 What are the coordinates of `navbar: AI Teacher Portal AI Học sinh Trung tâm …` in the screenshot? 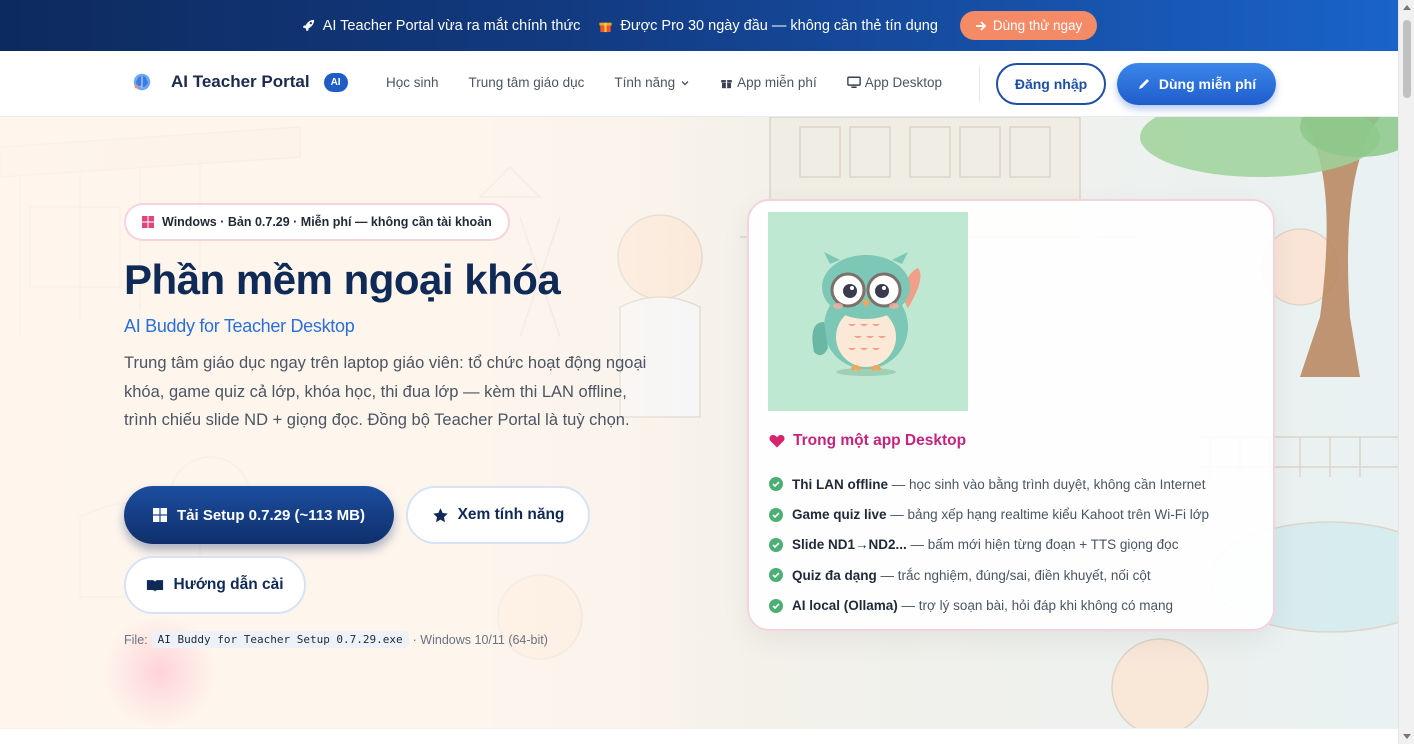 It's located at (699, 84).